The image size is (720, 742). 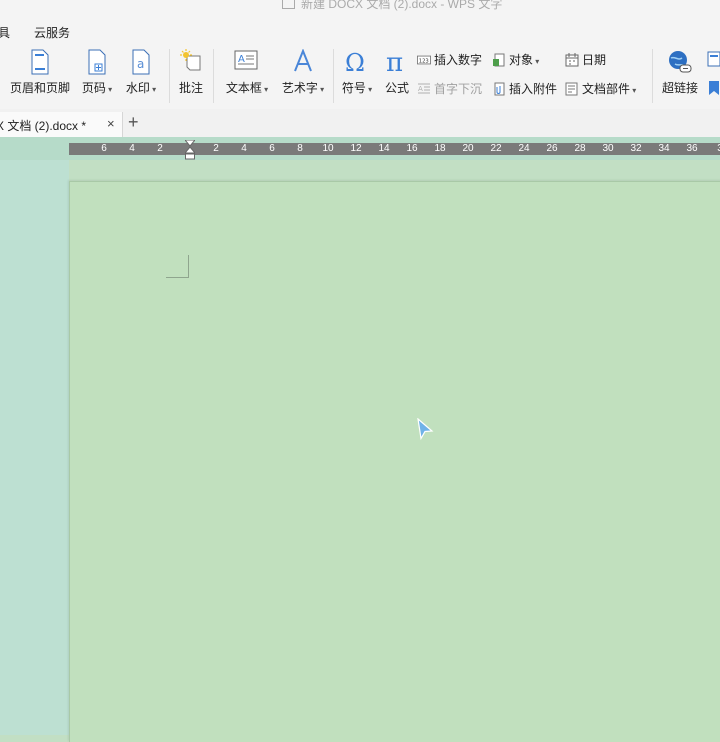 What do you see at coordinates (5, 32) in the screenshot?
I see `menu-item-tools: 具` at bounding box center [5, 32].